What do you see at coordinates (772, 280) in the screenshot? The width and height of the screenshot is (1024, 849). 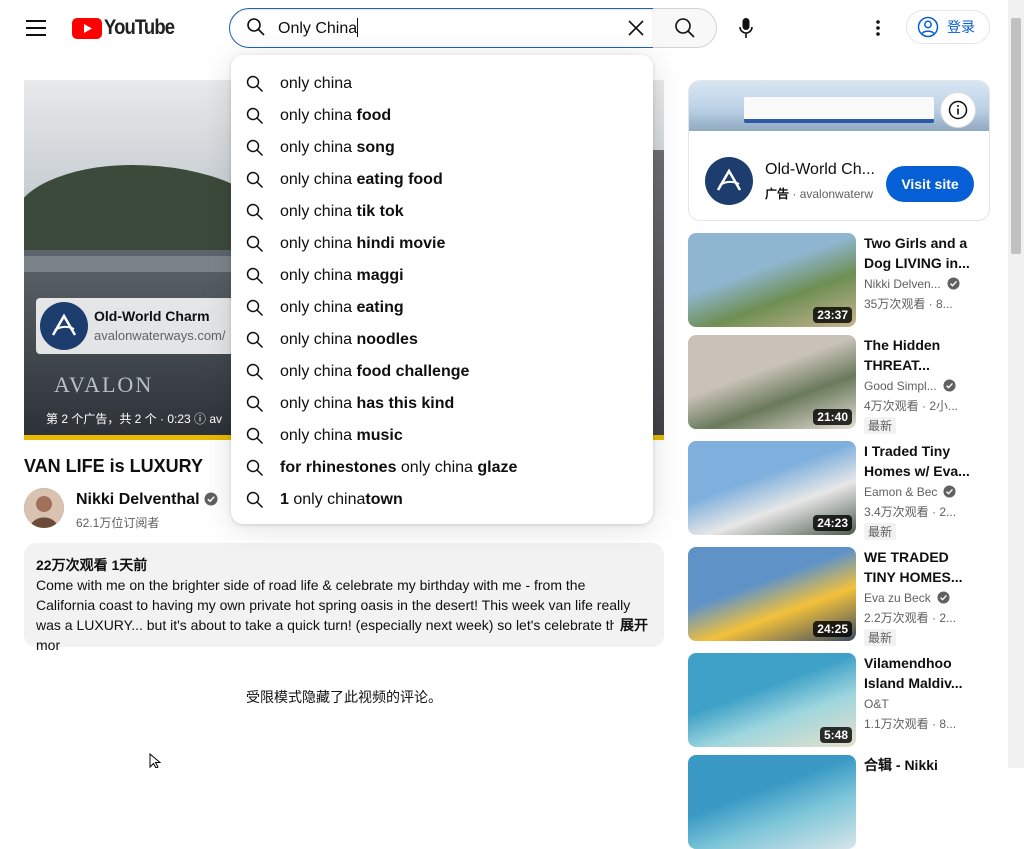 I see `video-thumbnail: 23:37` at bounding box center [772, 280].